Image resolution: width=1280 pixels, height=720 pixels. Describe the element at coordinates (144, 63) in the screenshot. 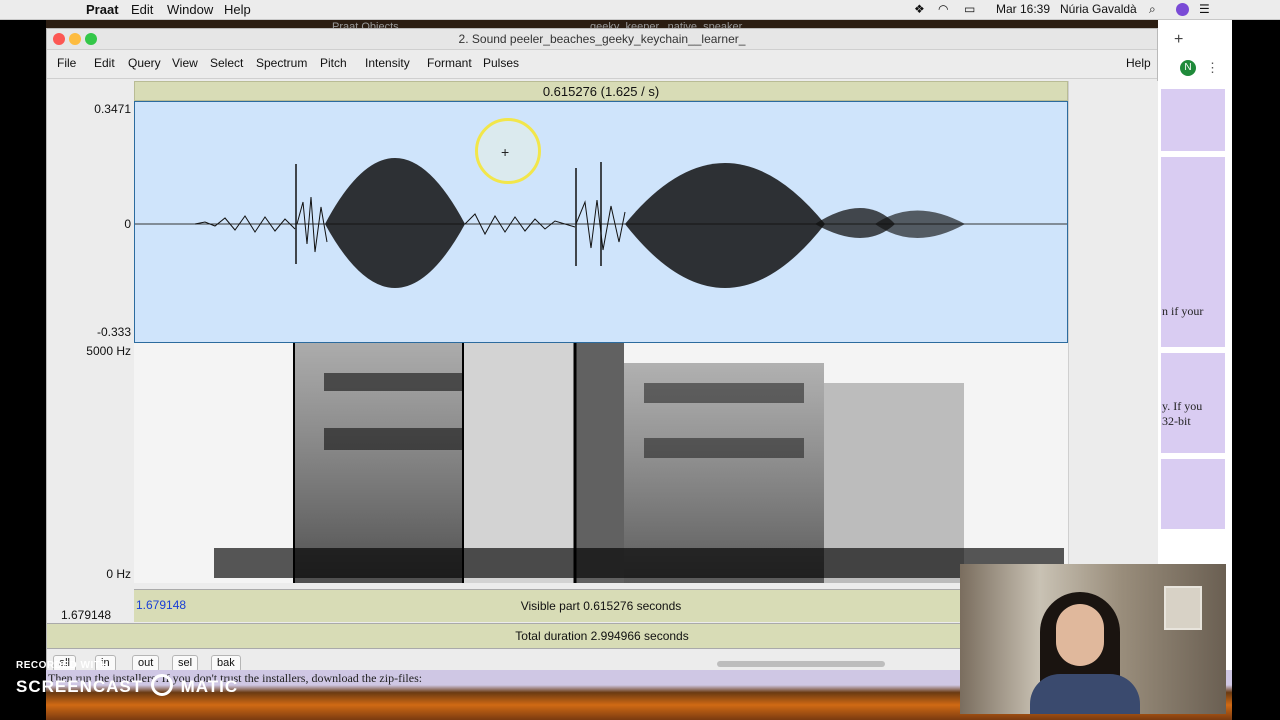

I see `menu-query: Query` at that location.